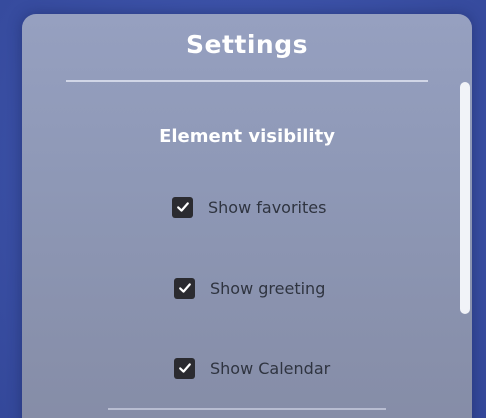 The image size is (486, 418). What do you see at coordinates (247, 136) in the screenshot?
I see `element-visibility-heading: Element visibility` at bounding box center [247, 136].